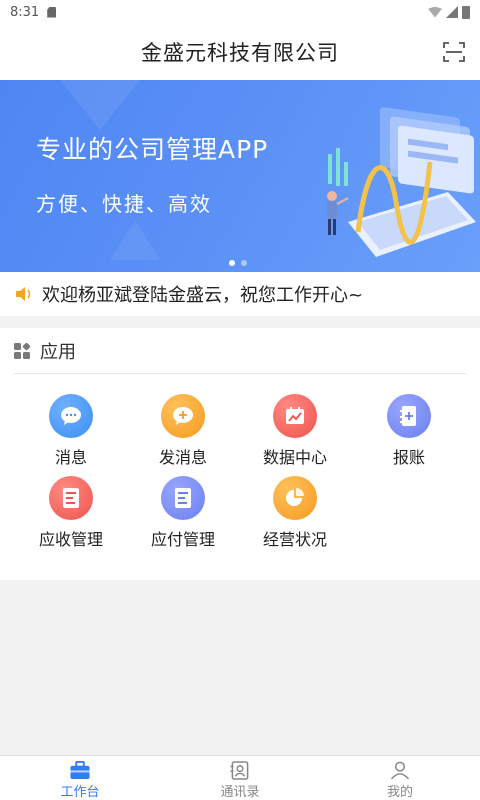 The width and height of the screenshot is (480, 800). I want to click on tab-workbench: 工作台, so click(80, 778).